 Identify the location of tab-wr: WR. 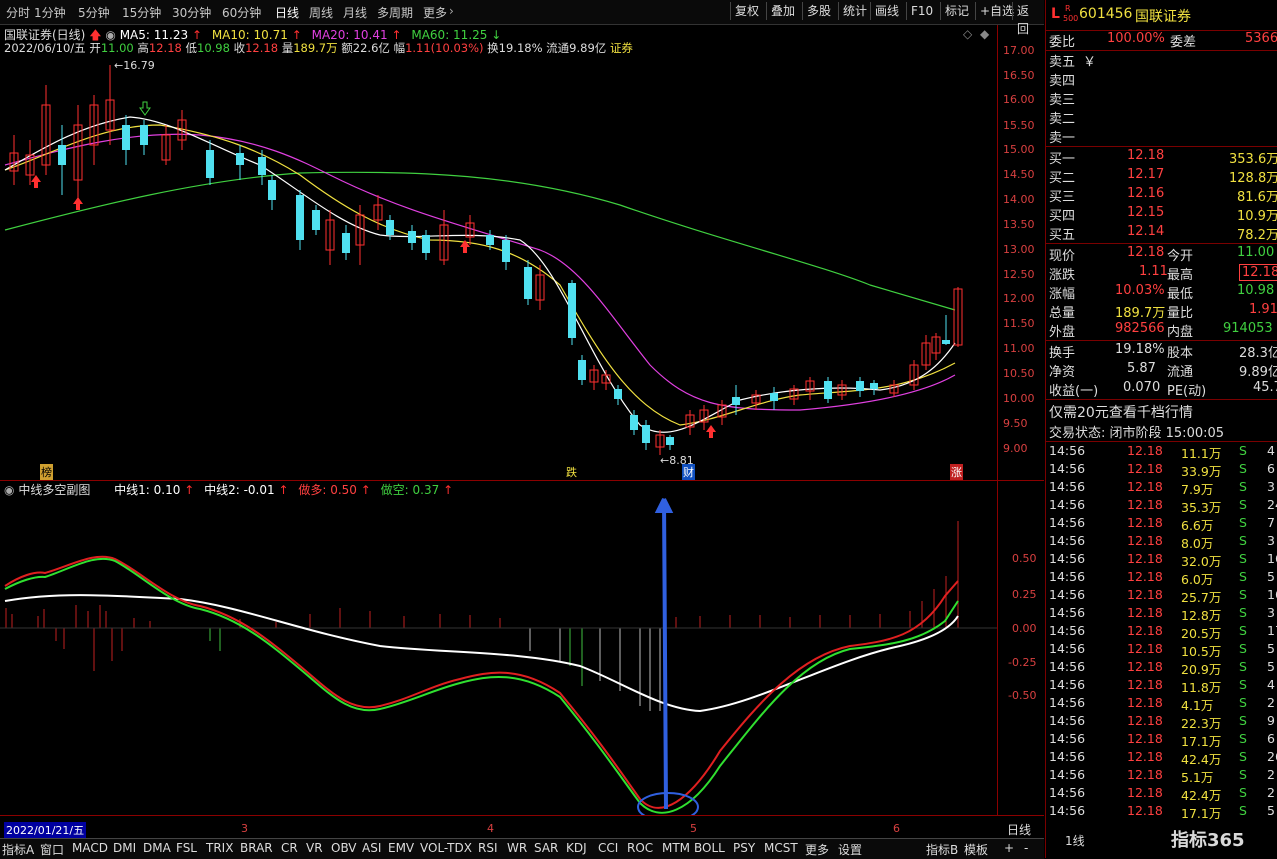
(517, 848).